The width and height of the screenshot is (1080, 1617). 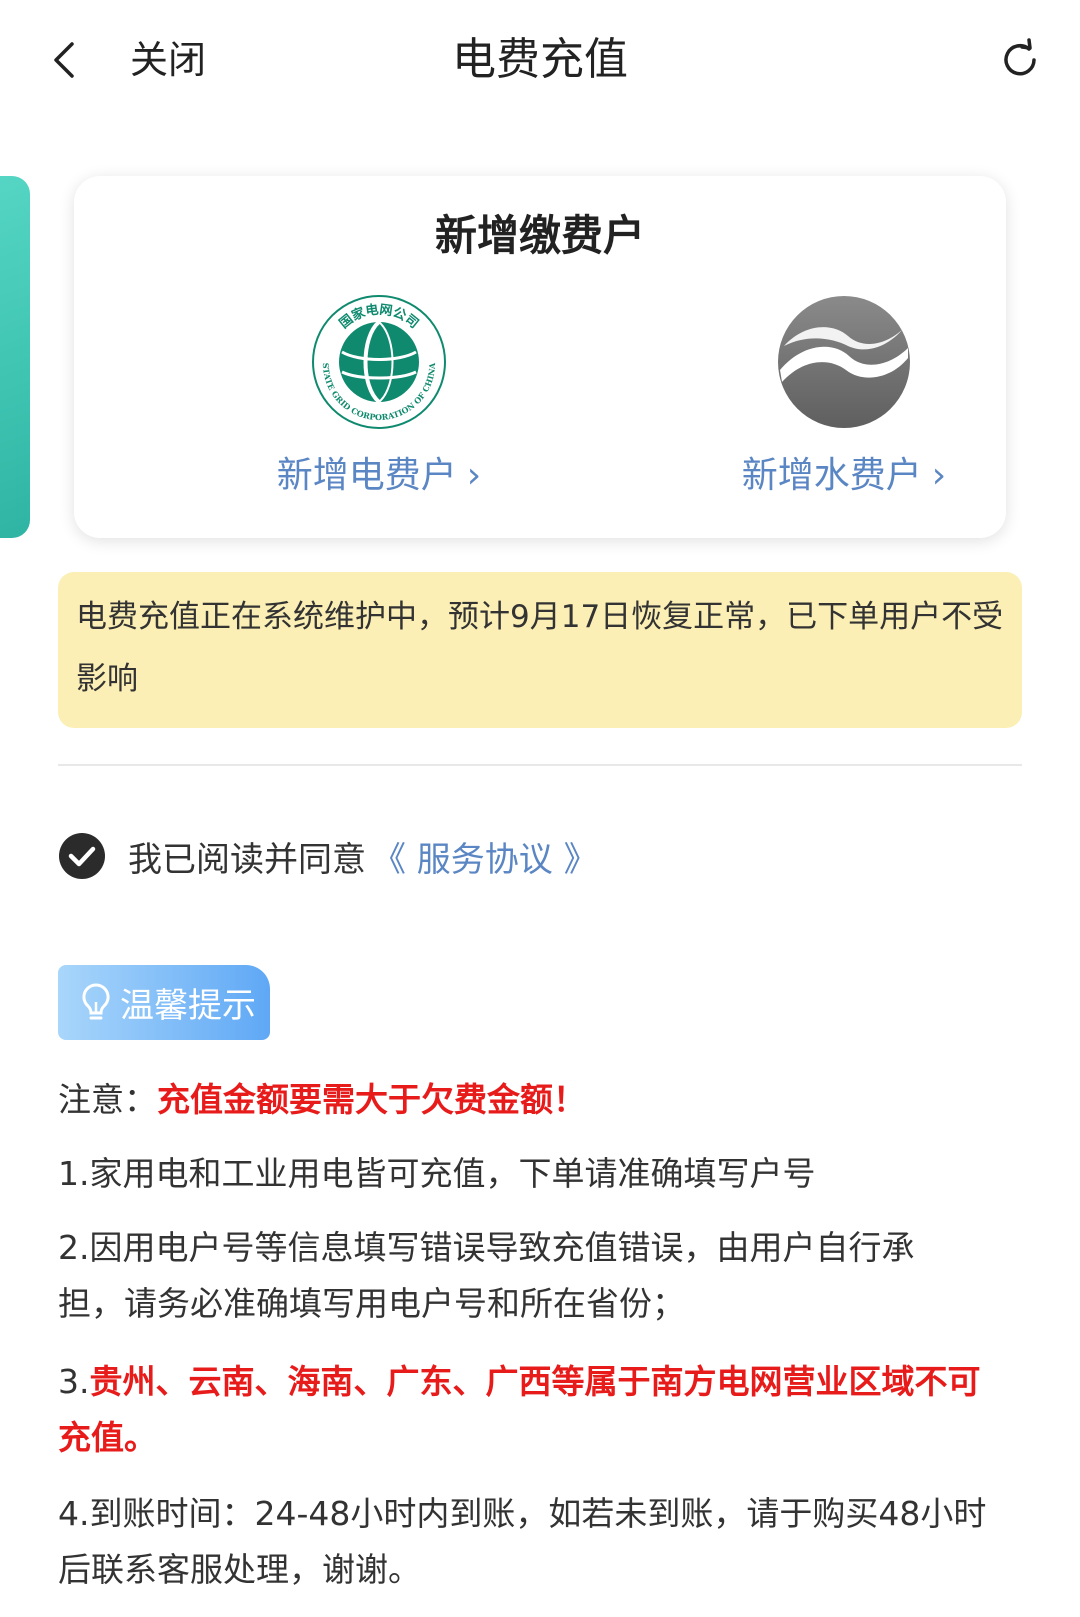 I want to click on side-banner-edge, so click(x=15, y=357).